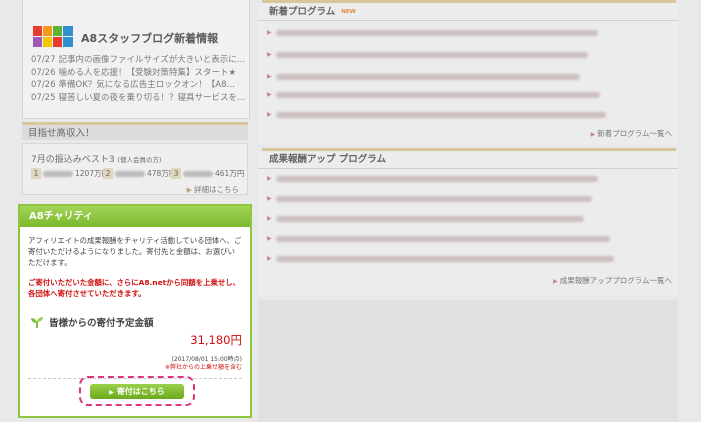 The width and height of the screenshot is (701, 422). Describe the element at coordinates (37, 322) in the screenshot. I see `sprout-icon` at that location.